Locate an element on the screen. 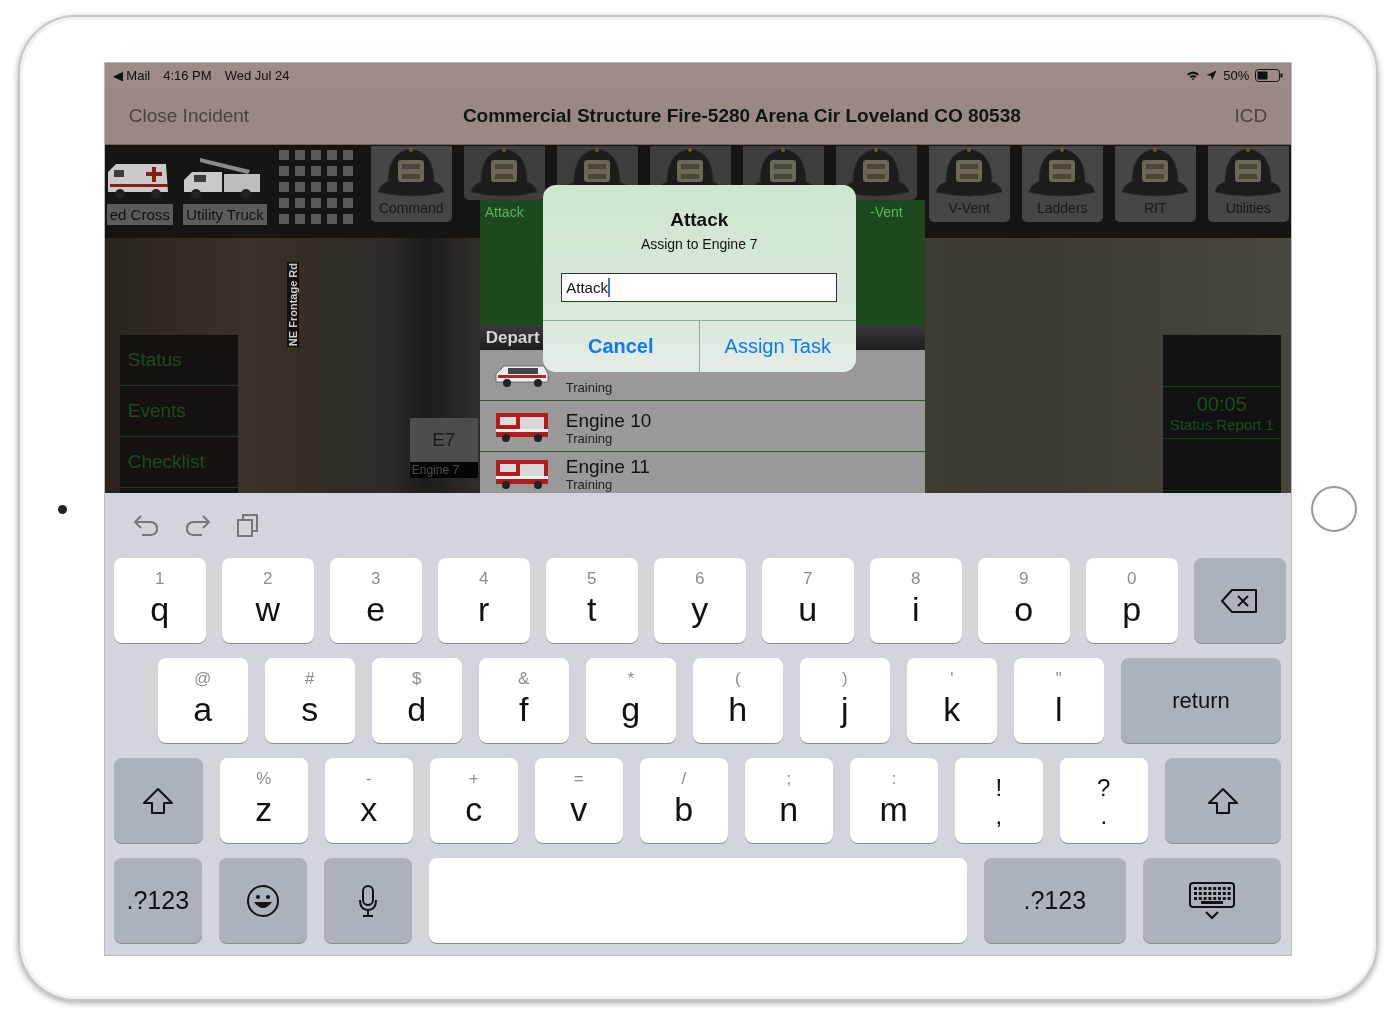 This screenshot has width=1400, height=1020. dialog-title: Attack is located at coordinates (699, 220).